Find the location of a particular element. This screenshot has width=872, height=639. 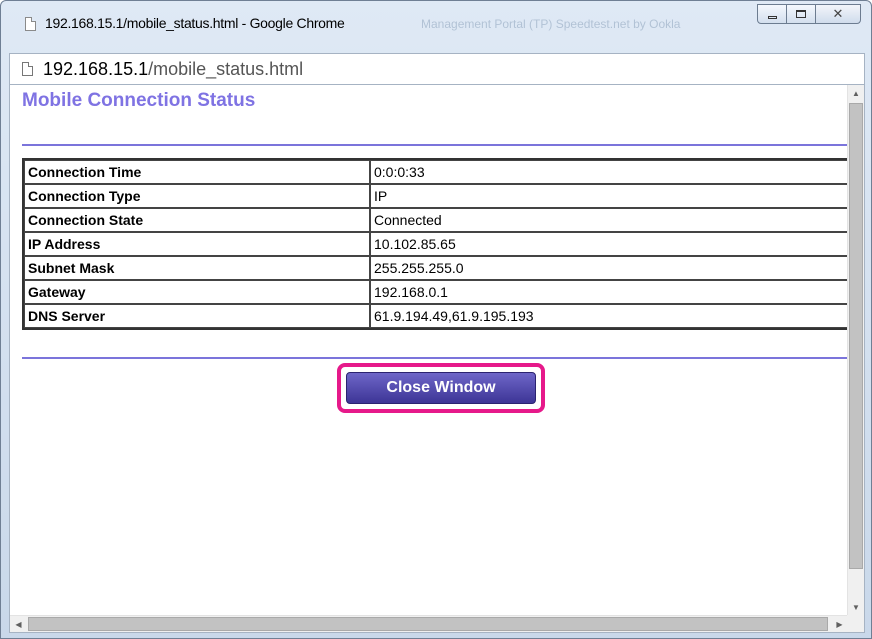

horizontal-scroll-thumb is located at coordinates (428, 624).